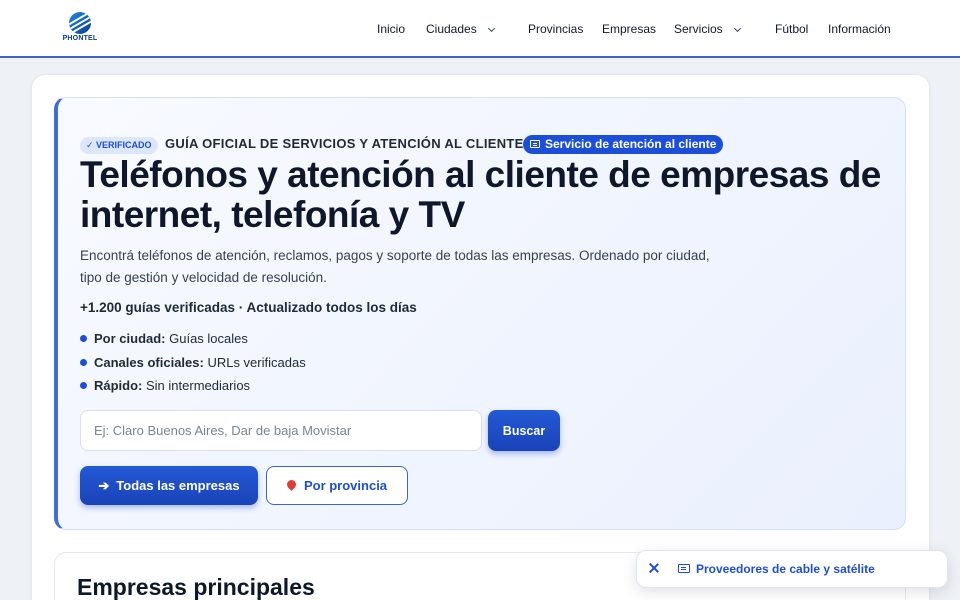 Image resolution: width=960 pixels, height=600 pixels. I want to click on globe-logo-icon, so click(80, 23).